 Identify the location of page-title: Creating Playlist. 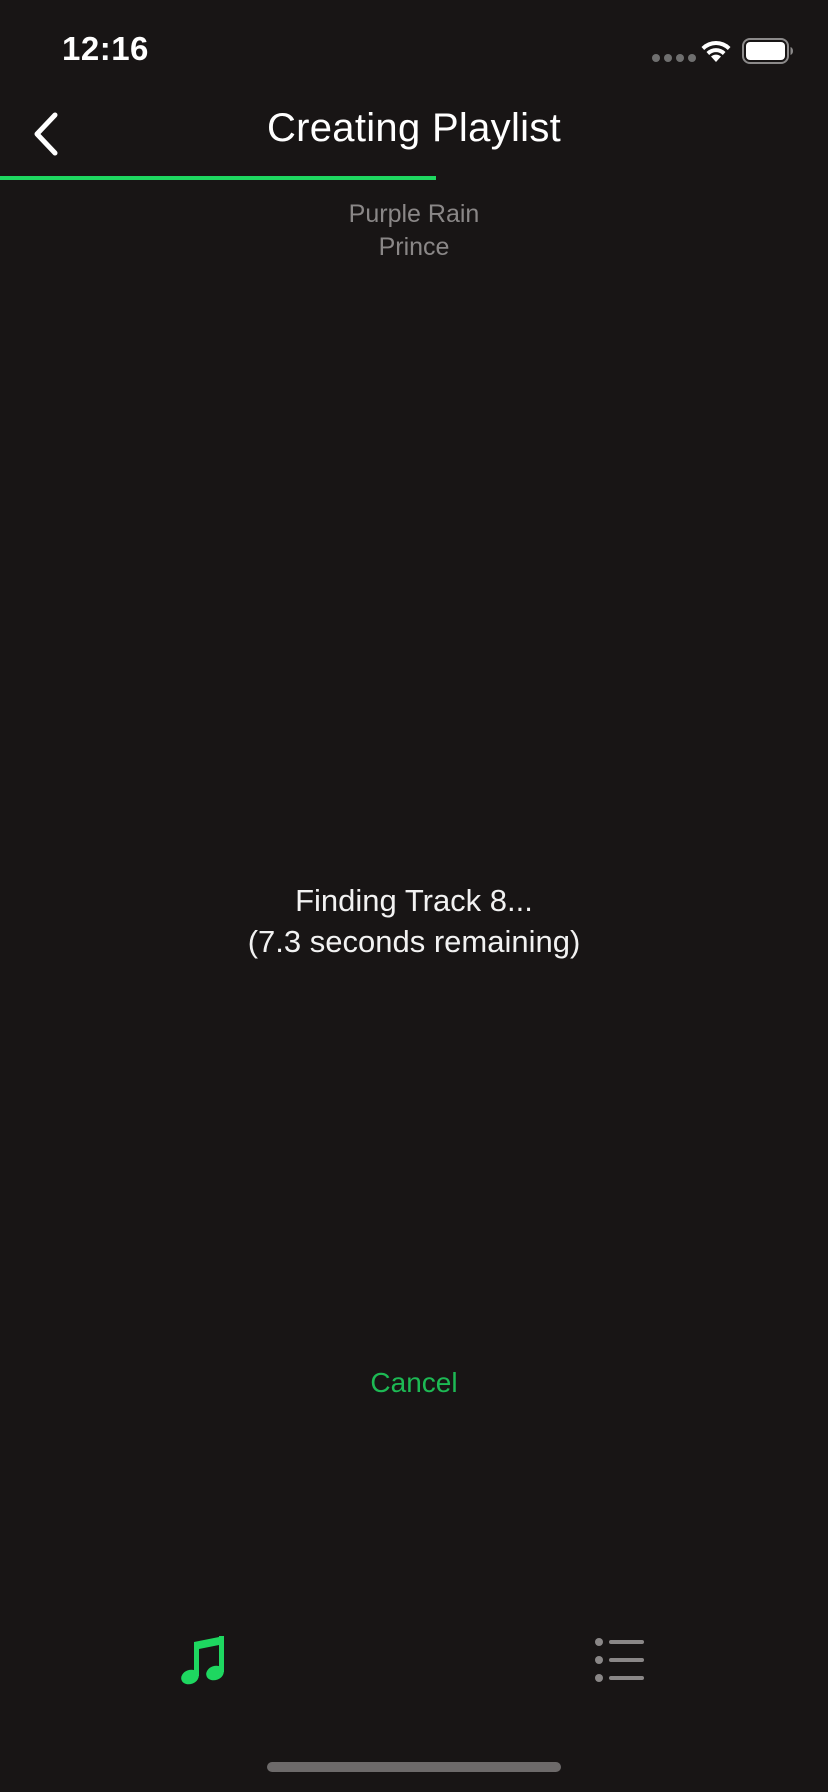
(414, 128).